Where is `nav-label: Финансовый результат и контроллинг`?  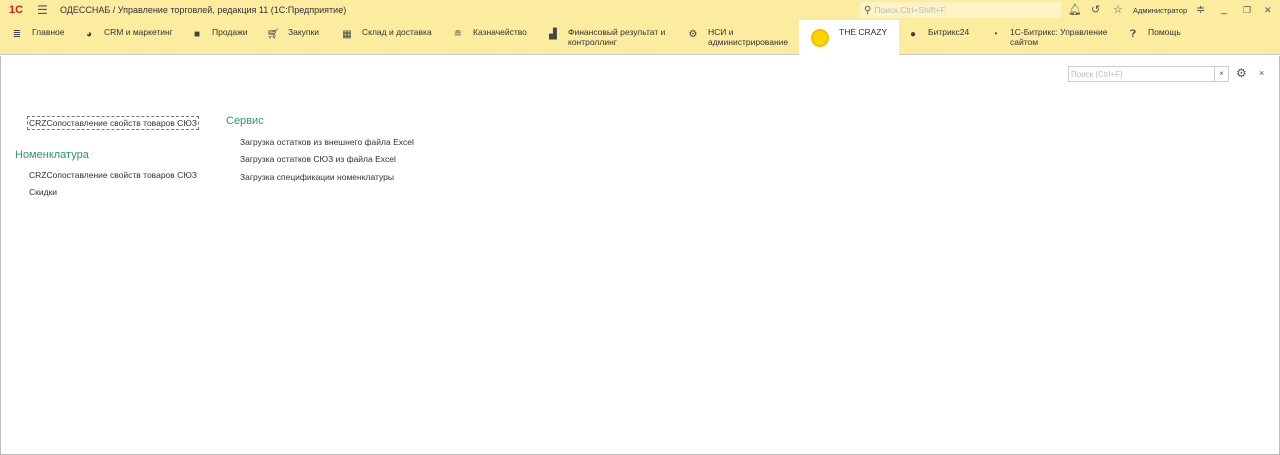
nav-label: Финансовый результат и контроллинг is located at coordinates (617, 37).